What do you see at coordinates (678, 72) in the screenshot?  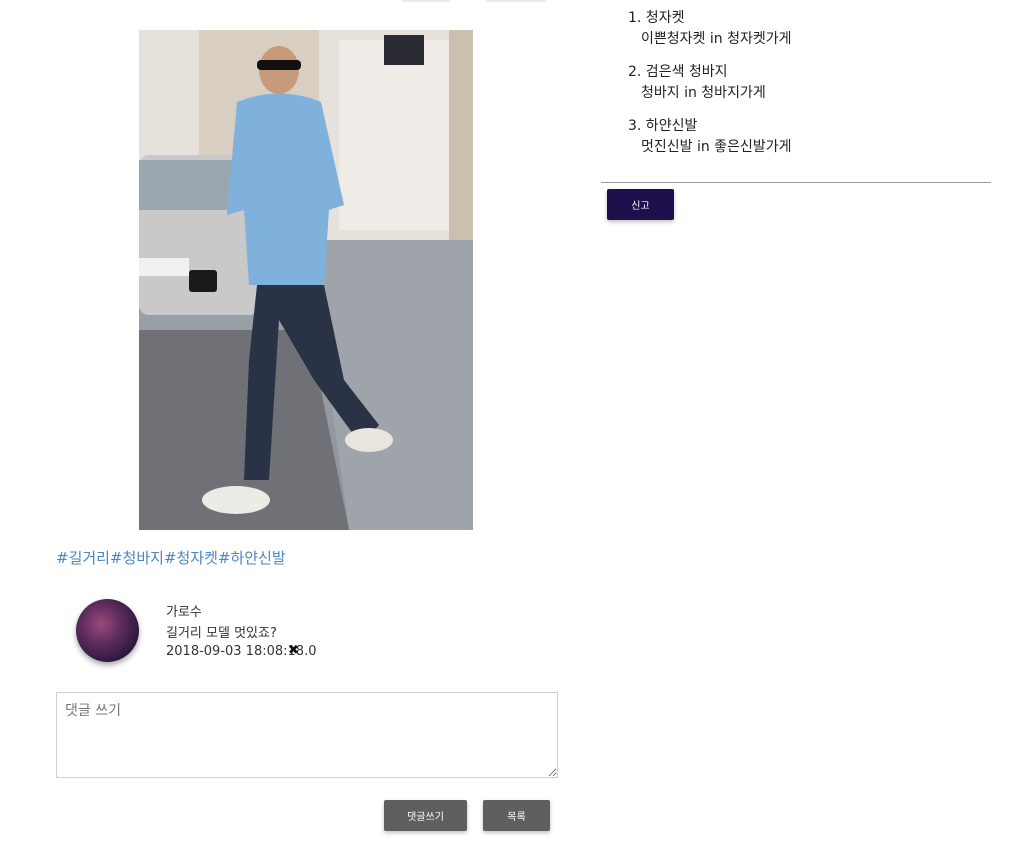 I see `product-name: 2. 검은색 청바지` at bounding box center [678, 72].